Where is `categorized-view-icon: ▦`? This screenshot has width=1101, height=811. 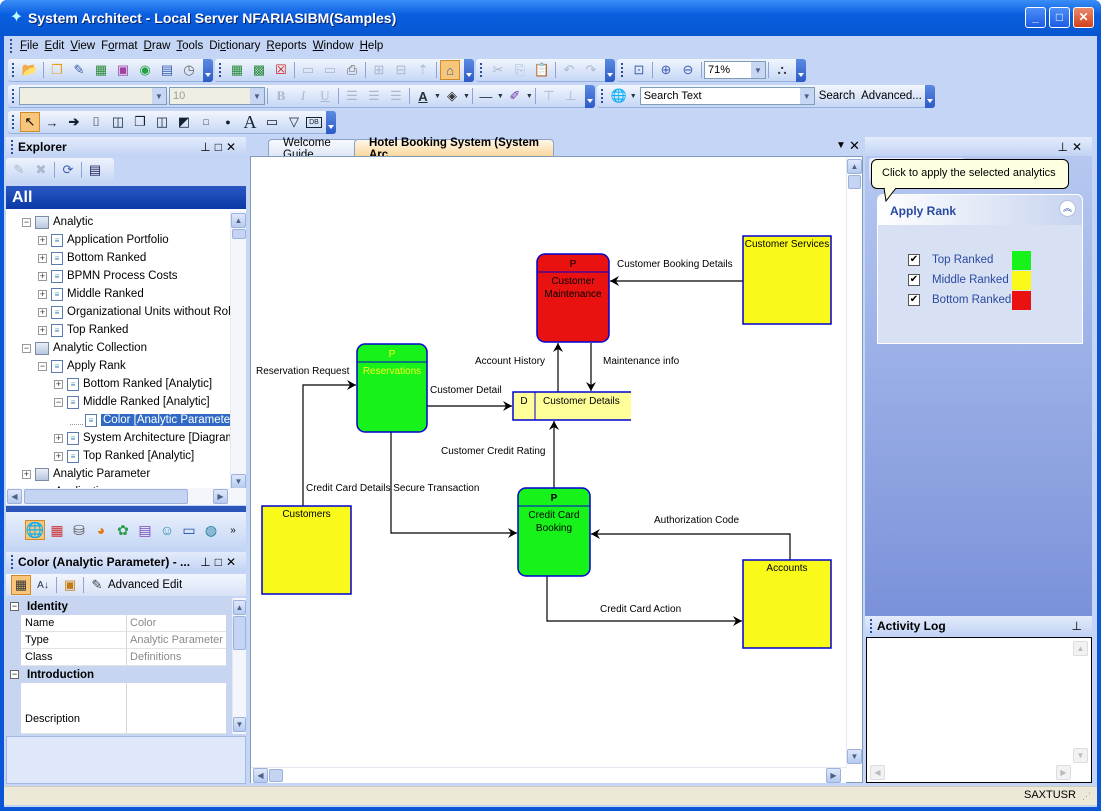
categorized-view-icon: ▦ is located at coordinates (21, 585).